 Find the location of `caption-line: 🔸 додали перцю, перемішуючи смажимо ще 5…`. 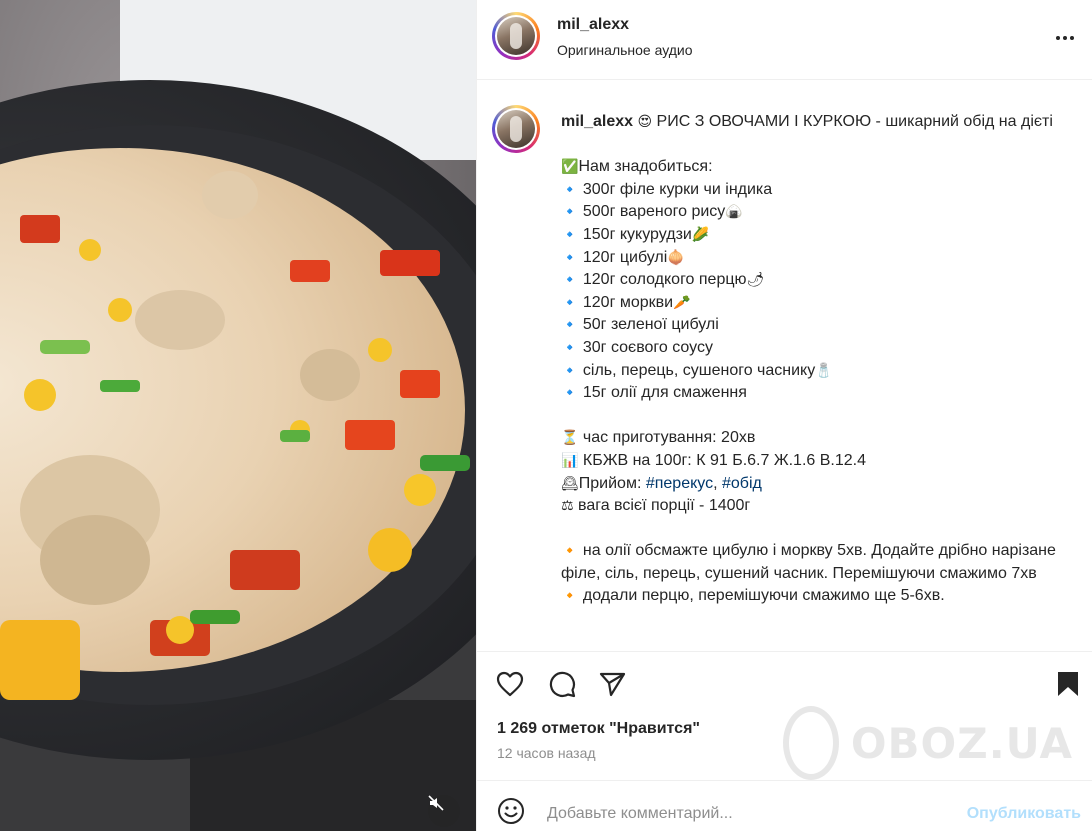

caption-line: 🔸 додали перцю, перемішуючи смажимо ще 5… is located at coordinates (816, 596).